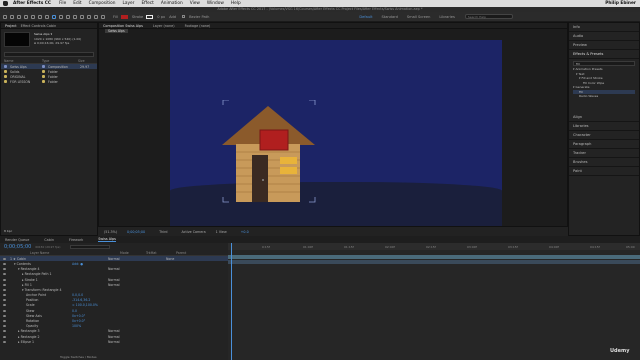  Describe the element at coordinates (274, 140) in the screenshot. I see `chimney-red-rect` at that location.